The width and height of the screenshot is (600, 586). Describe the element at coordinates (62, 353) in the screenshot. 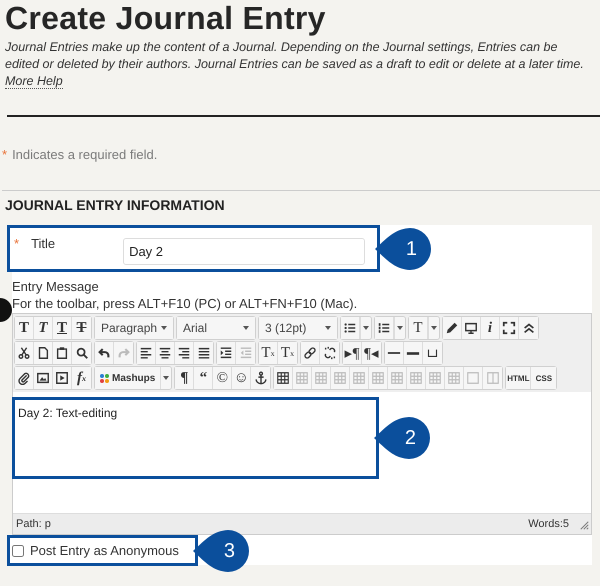

I see `clipboard-icon` at that location.